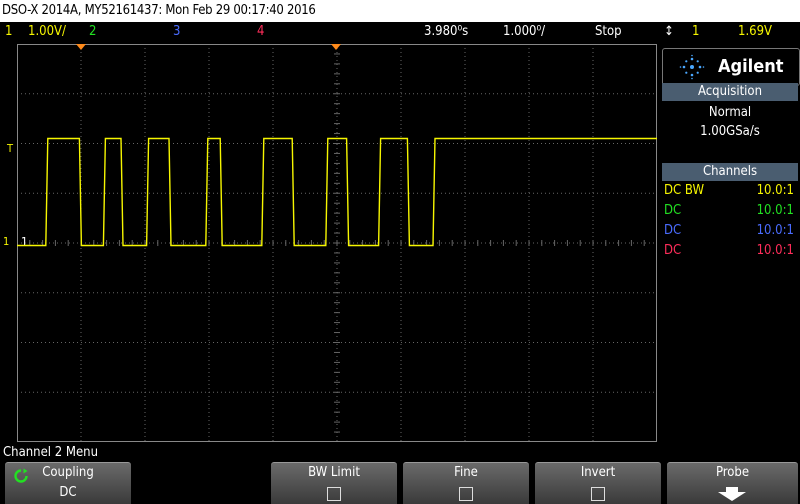 This screenshot has width=800, height=504. I want to click on ch4-probe: 10.0:1, so click(775, 250).